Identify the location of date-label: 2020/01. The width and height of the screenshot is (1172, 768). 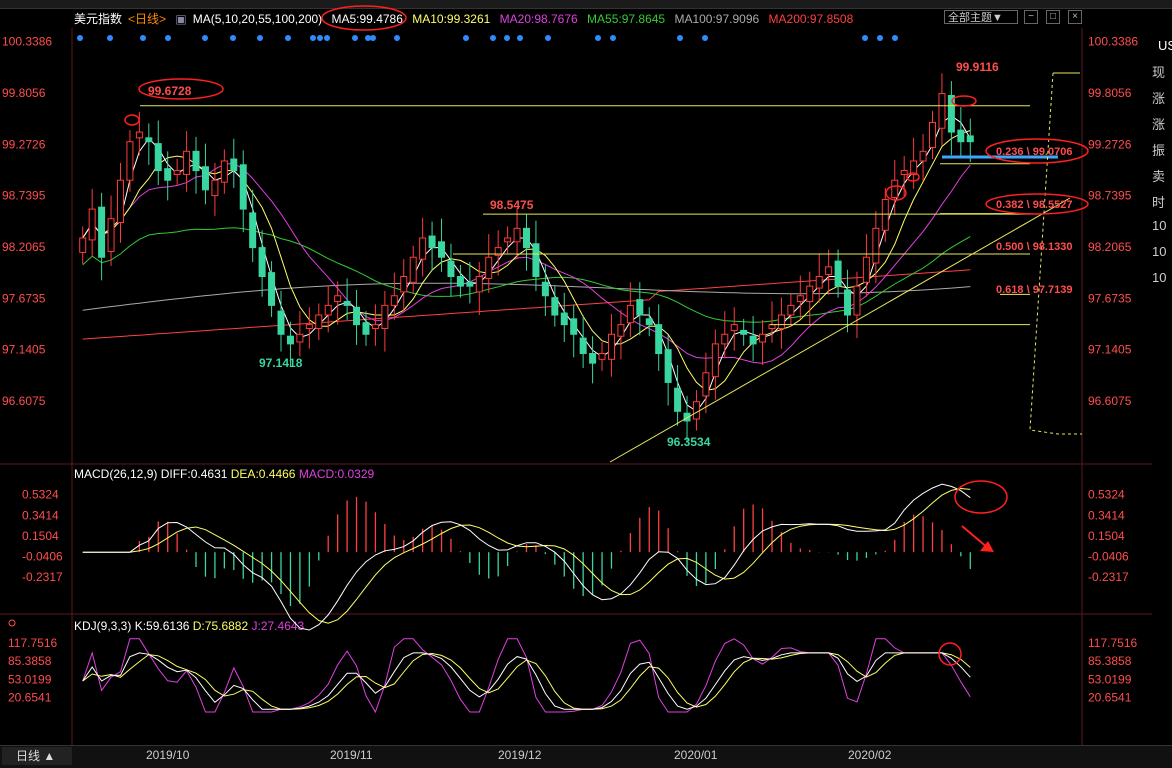
(696, 755).